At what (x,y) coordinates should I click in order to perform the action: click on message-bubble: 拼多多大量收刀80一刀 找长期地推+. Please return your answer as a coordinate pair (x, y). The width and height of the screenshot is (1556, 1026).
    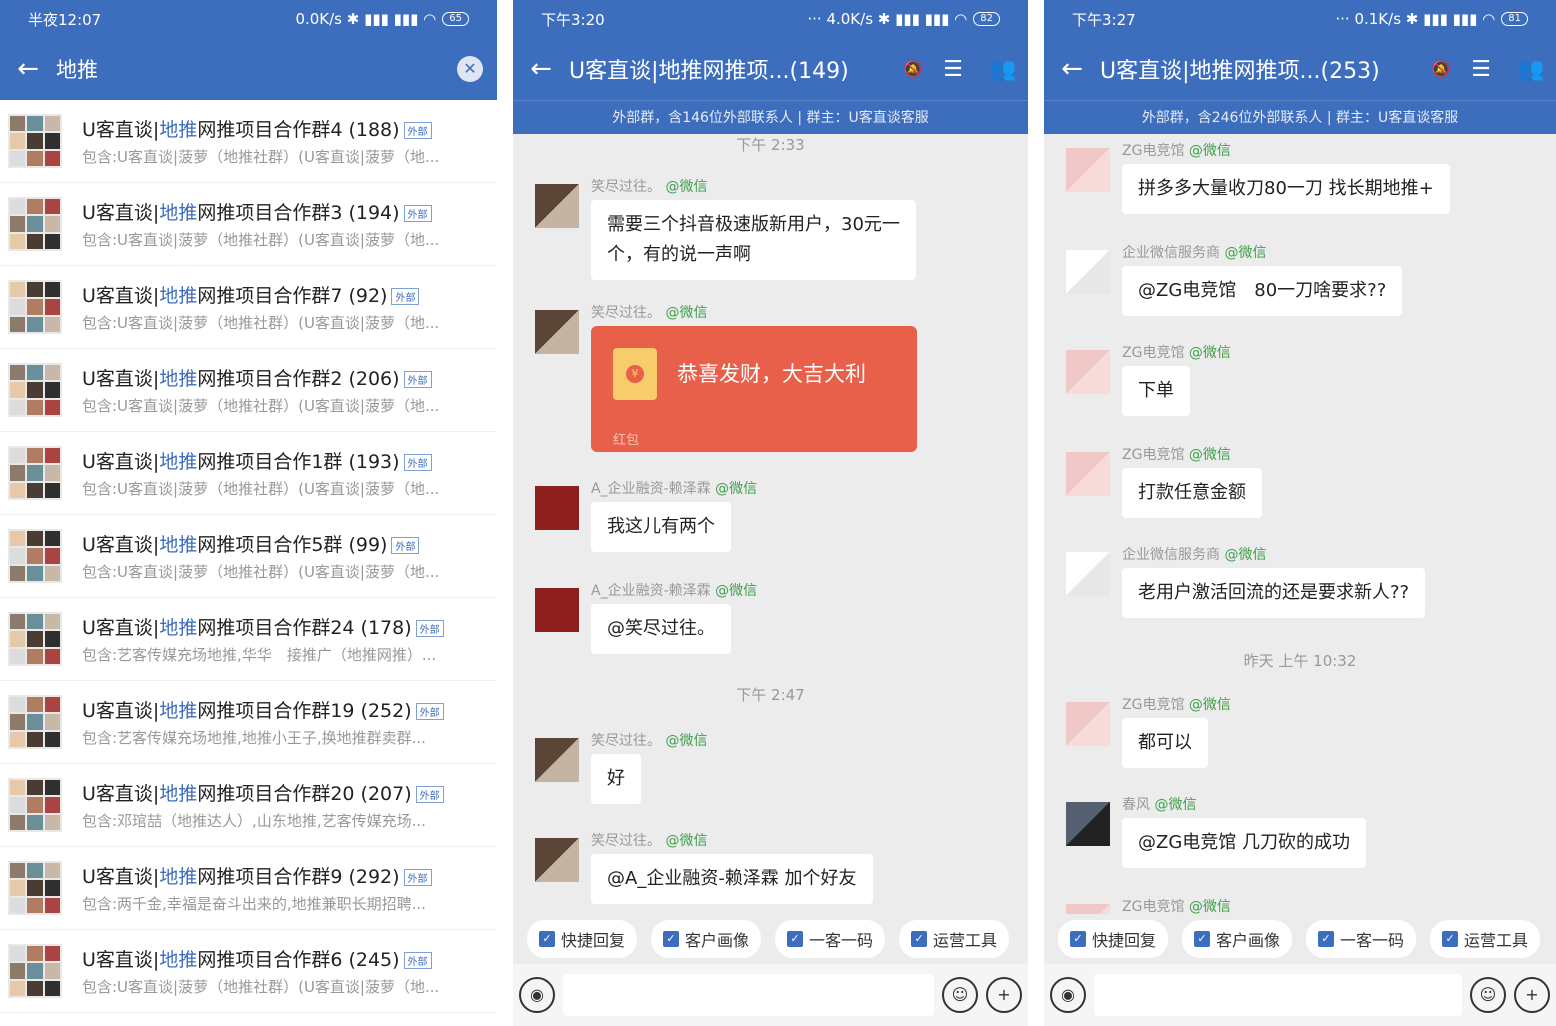
    Looking at the image, I should click on (1286, 189).